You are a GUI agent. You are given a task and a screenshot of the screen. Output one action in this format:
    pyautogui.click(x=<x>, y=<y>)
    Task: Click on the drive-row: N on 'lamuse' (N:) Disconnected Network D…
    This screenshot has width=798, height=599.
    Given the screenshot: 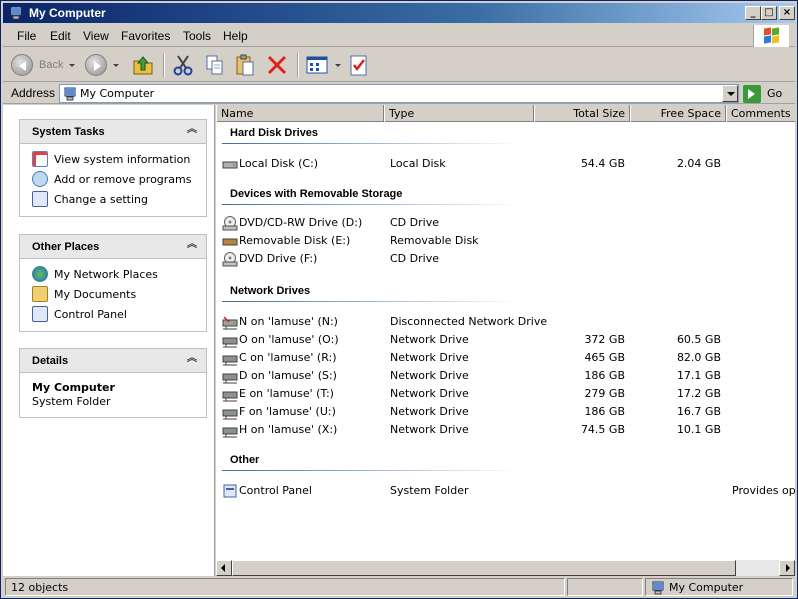 What is the action you would take?
    pyautogui.click(x=505, y=322)
    